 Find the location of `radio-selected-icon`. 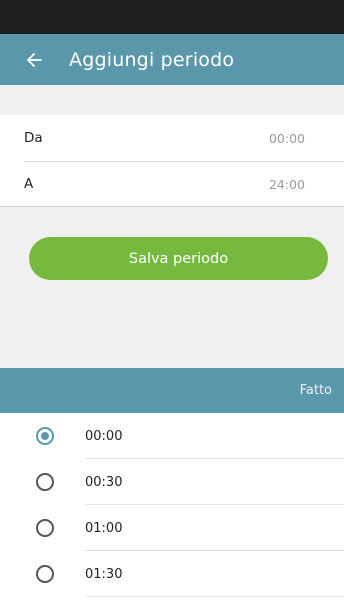

radio-selected-icon is located at coordinates (45, 436).